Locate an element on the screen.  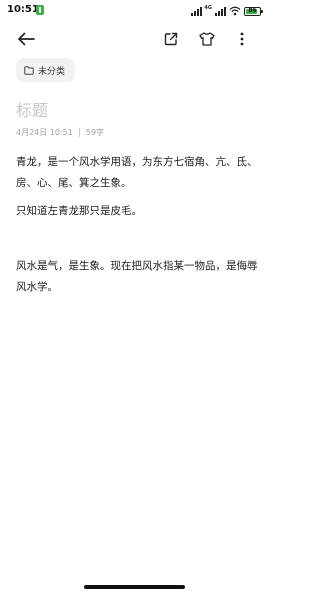
battery-icon: 86 is located at coordinates (253, 11).